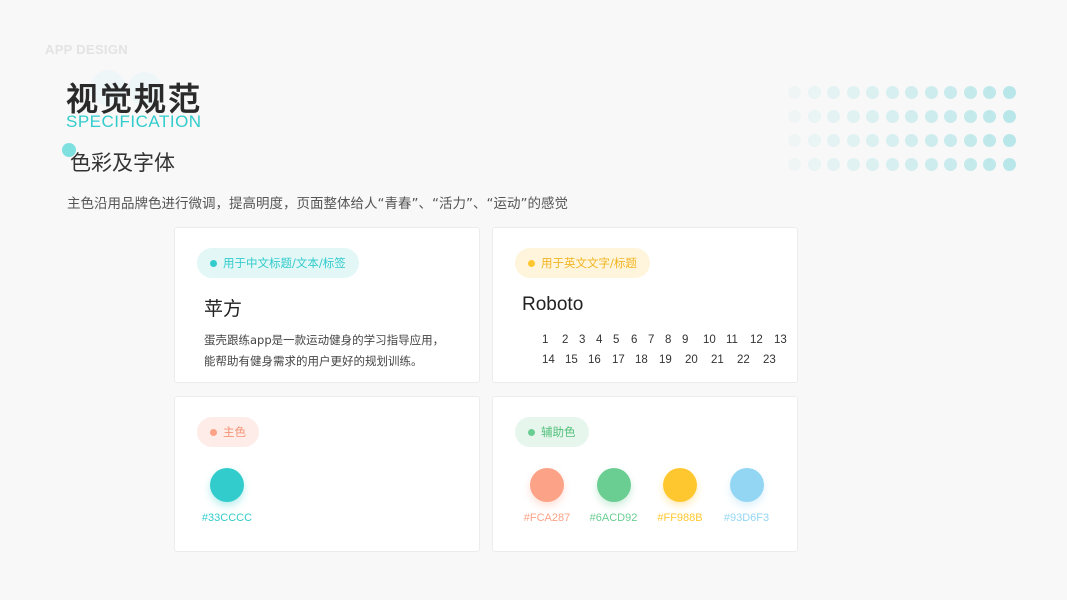 This screenshot has width=1067, height=600. Describe the element at coordinates (780, 340) in the screenshot. I see `font-size-number: 13` at that location.